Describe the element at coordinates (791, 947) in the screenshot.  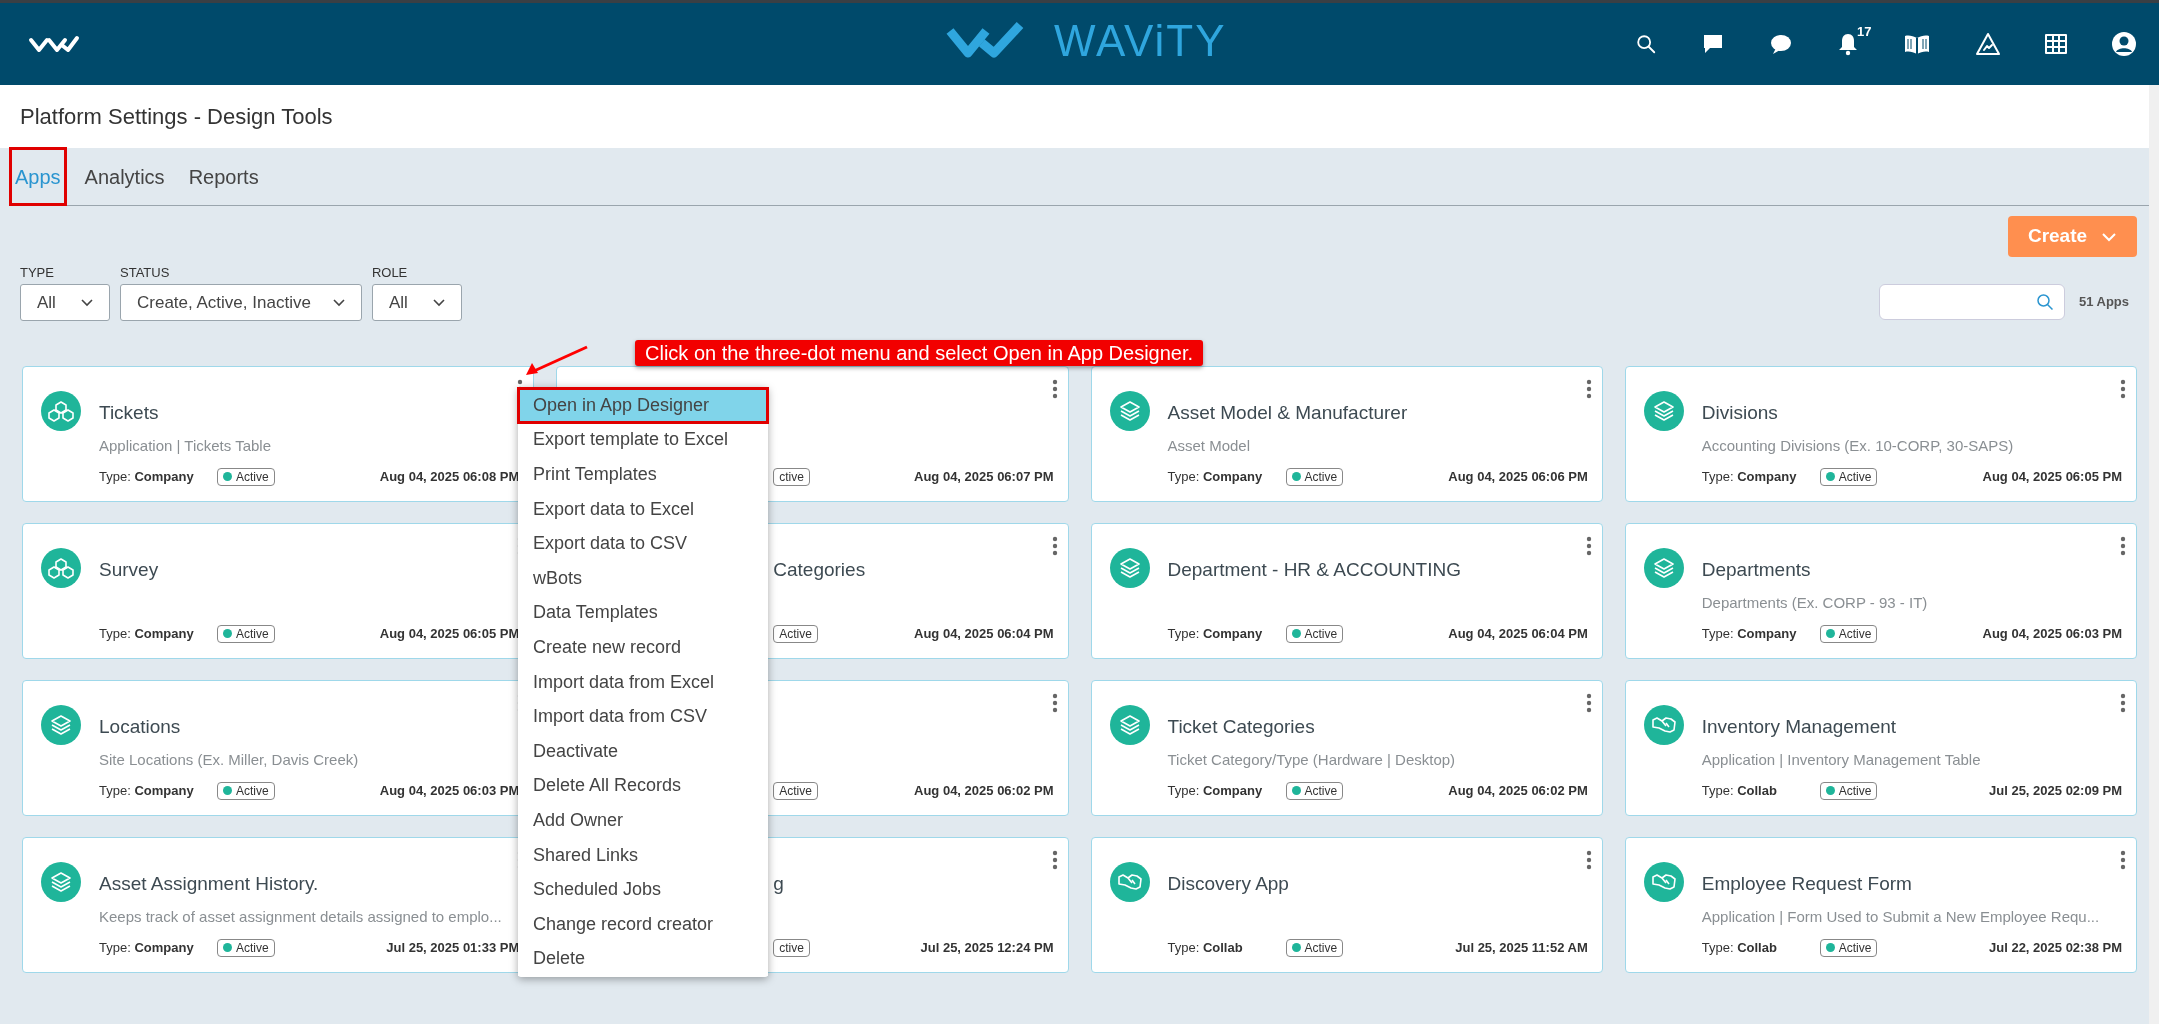
I see `status-badge: ctive` at that location.